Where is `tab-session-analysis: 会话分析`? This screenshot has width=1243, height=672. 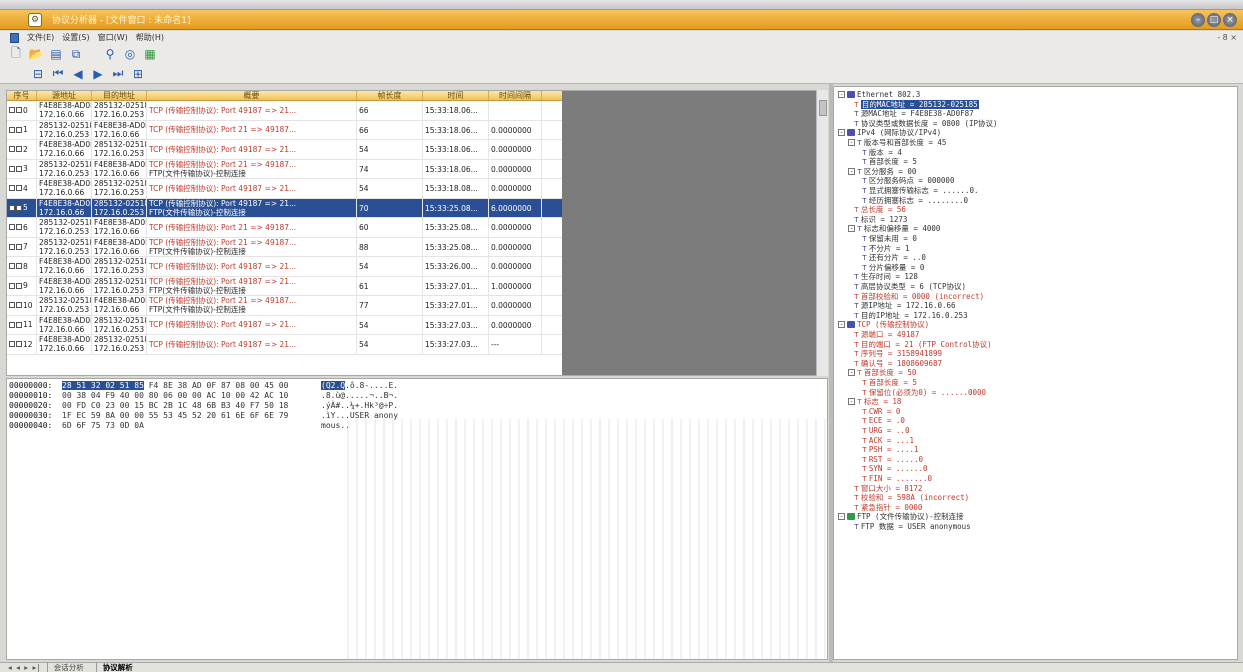
tab-session-analysis: 会话分析 is located at coordinates (68, 667).